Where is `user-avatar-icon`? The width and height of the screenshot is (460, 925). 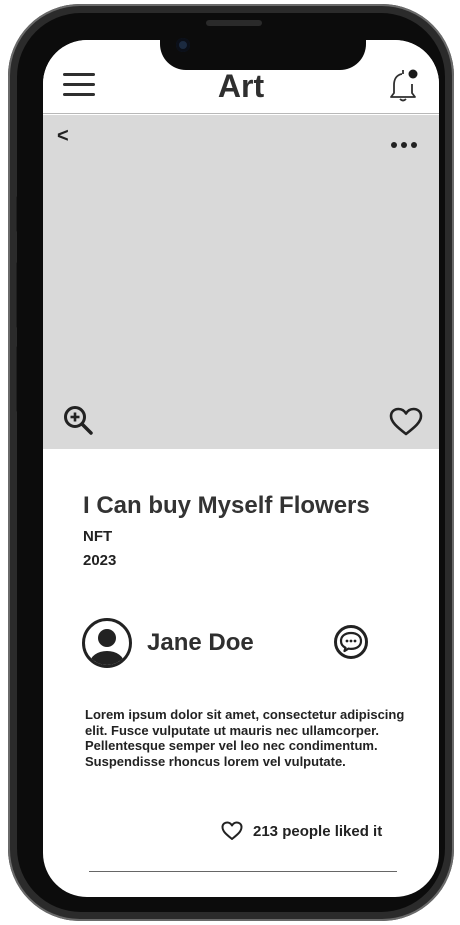
user-avatar-icon is located at coordinates (107, 643).